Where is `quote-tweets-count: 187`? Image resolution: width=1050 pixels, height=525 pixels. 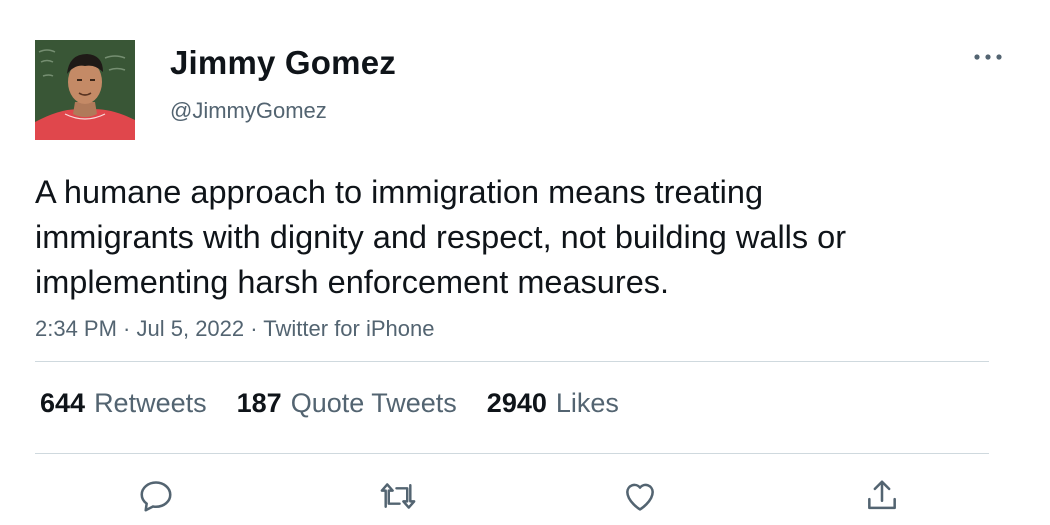 quote-tweets-count: 187 is located at coordinates (259, 403).